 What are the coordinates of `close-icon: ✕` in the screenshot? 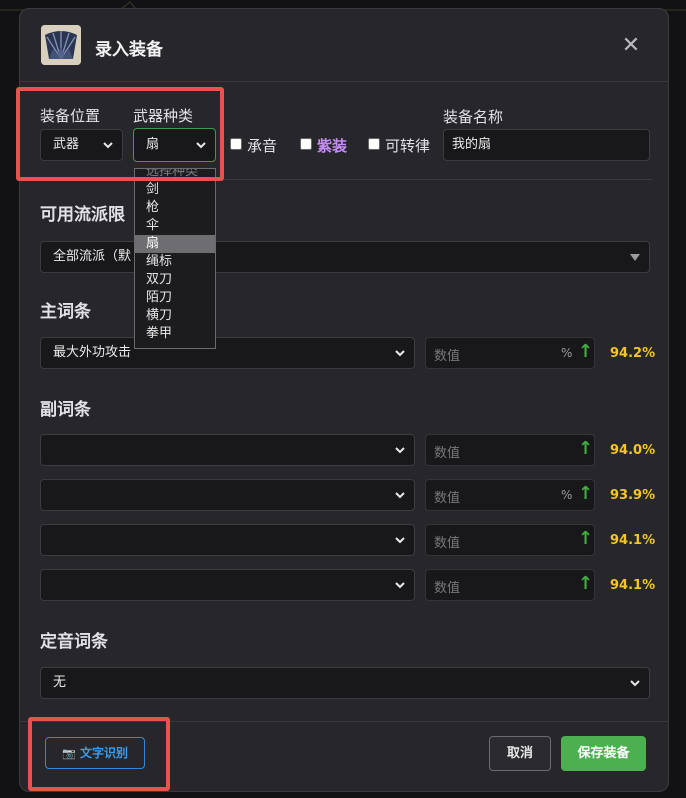 It's located at (631, 46).